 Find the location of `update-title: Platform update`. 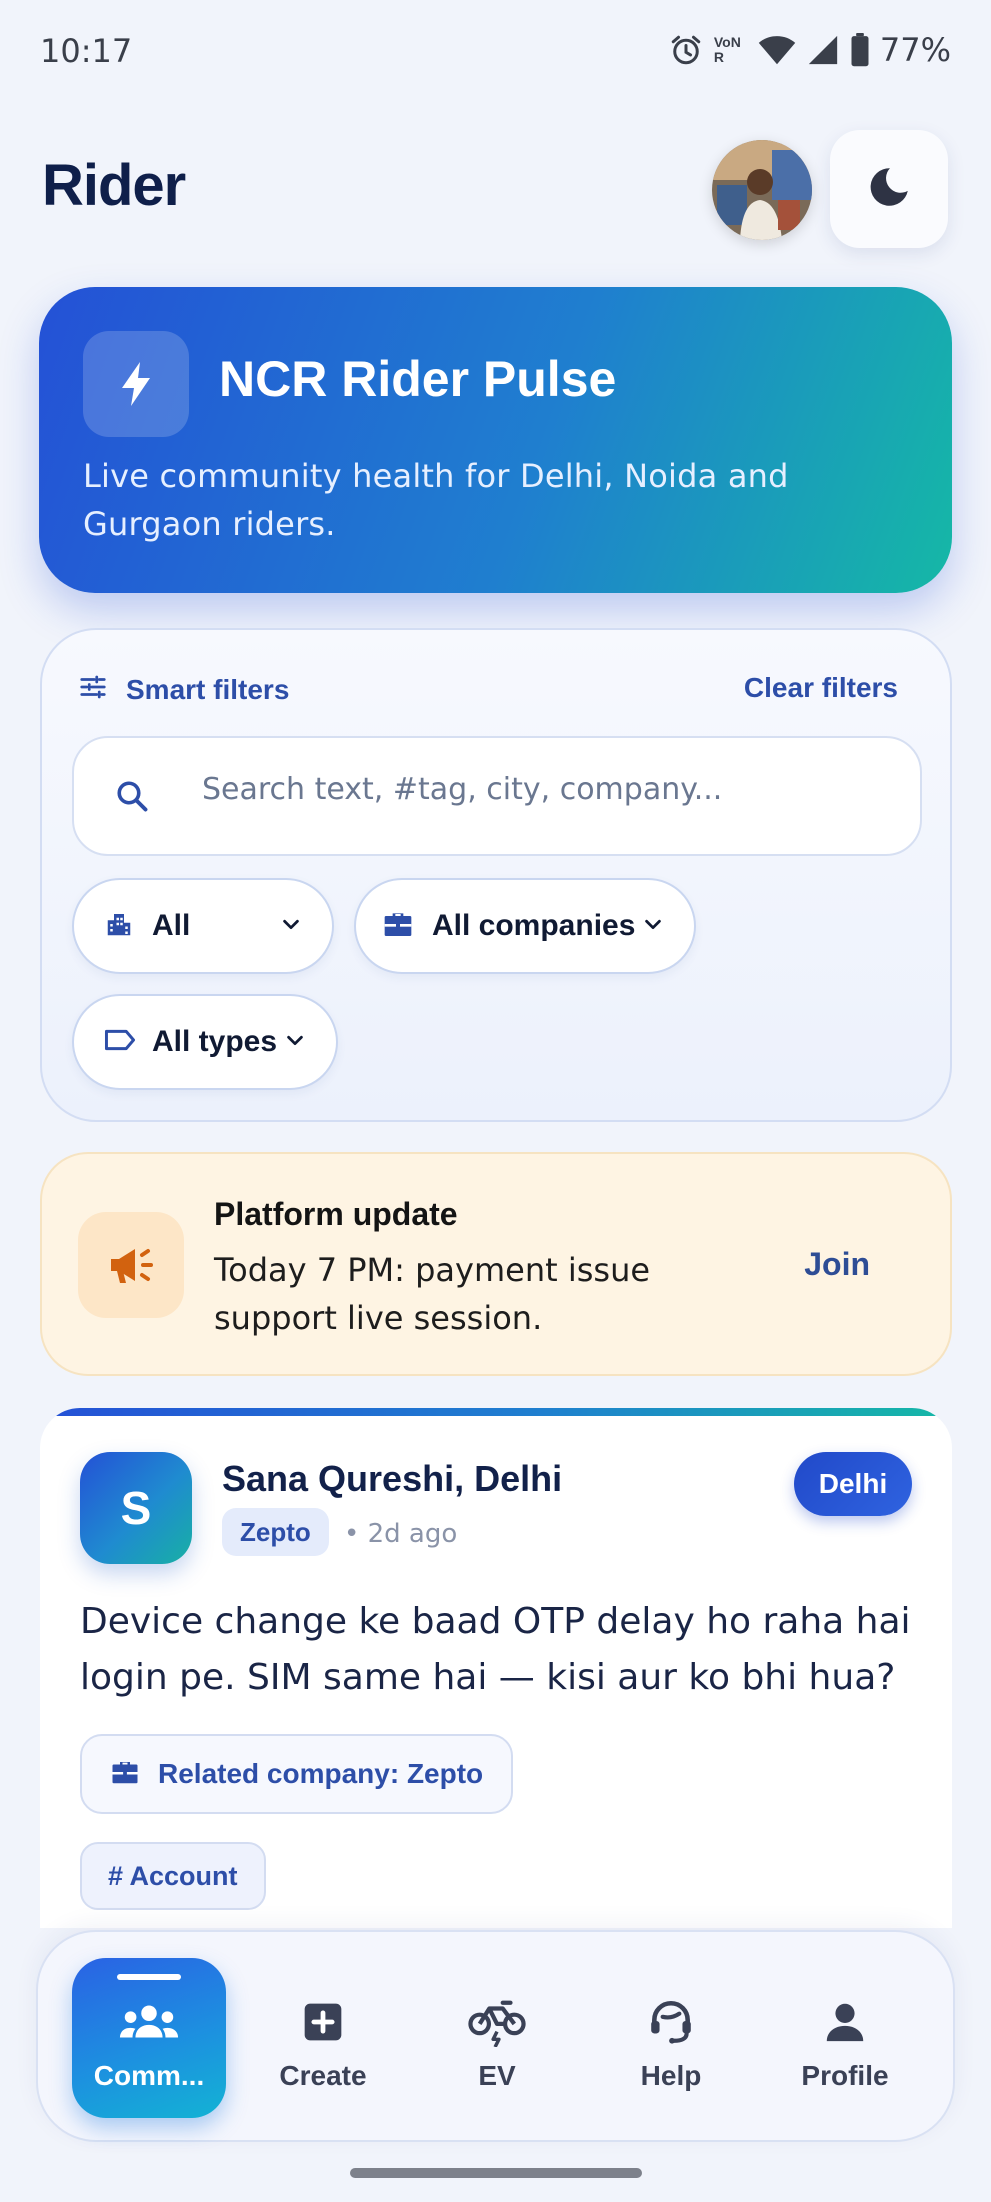

update-title: Platform update is located at coordinates (336, 1214).